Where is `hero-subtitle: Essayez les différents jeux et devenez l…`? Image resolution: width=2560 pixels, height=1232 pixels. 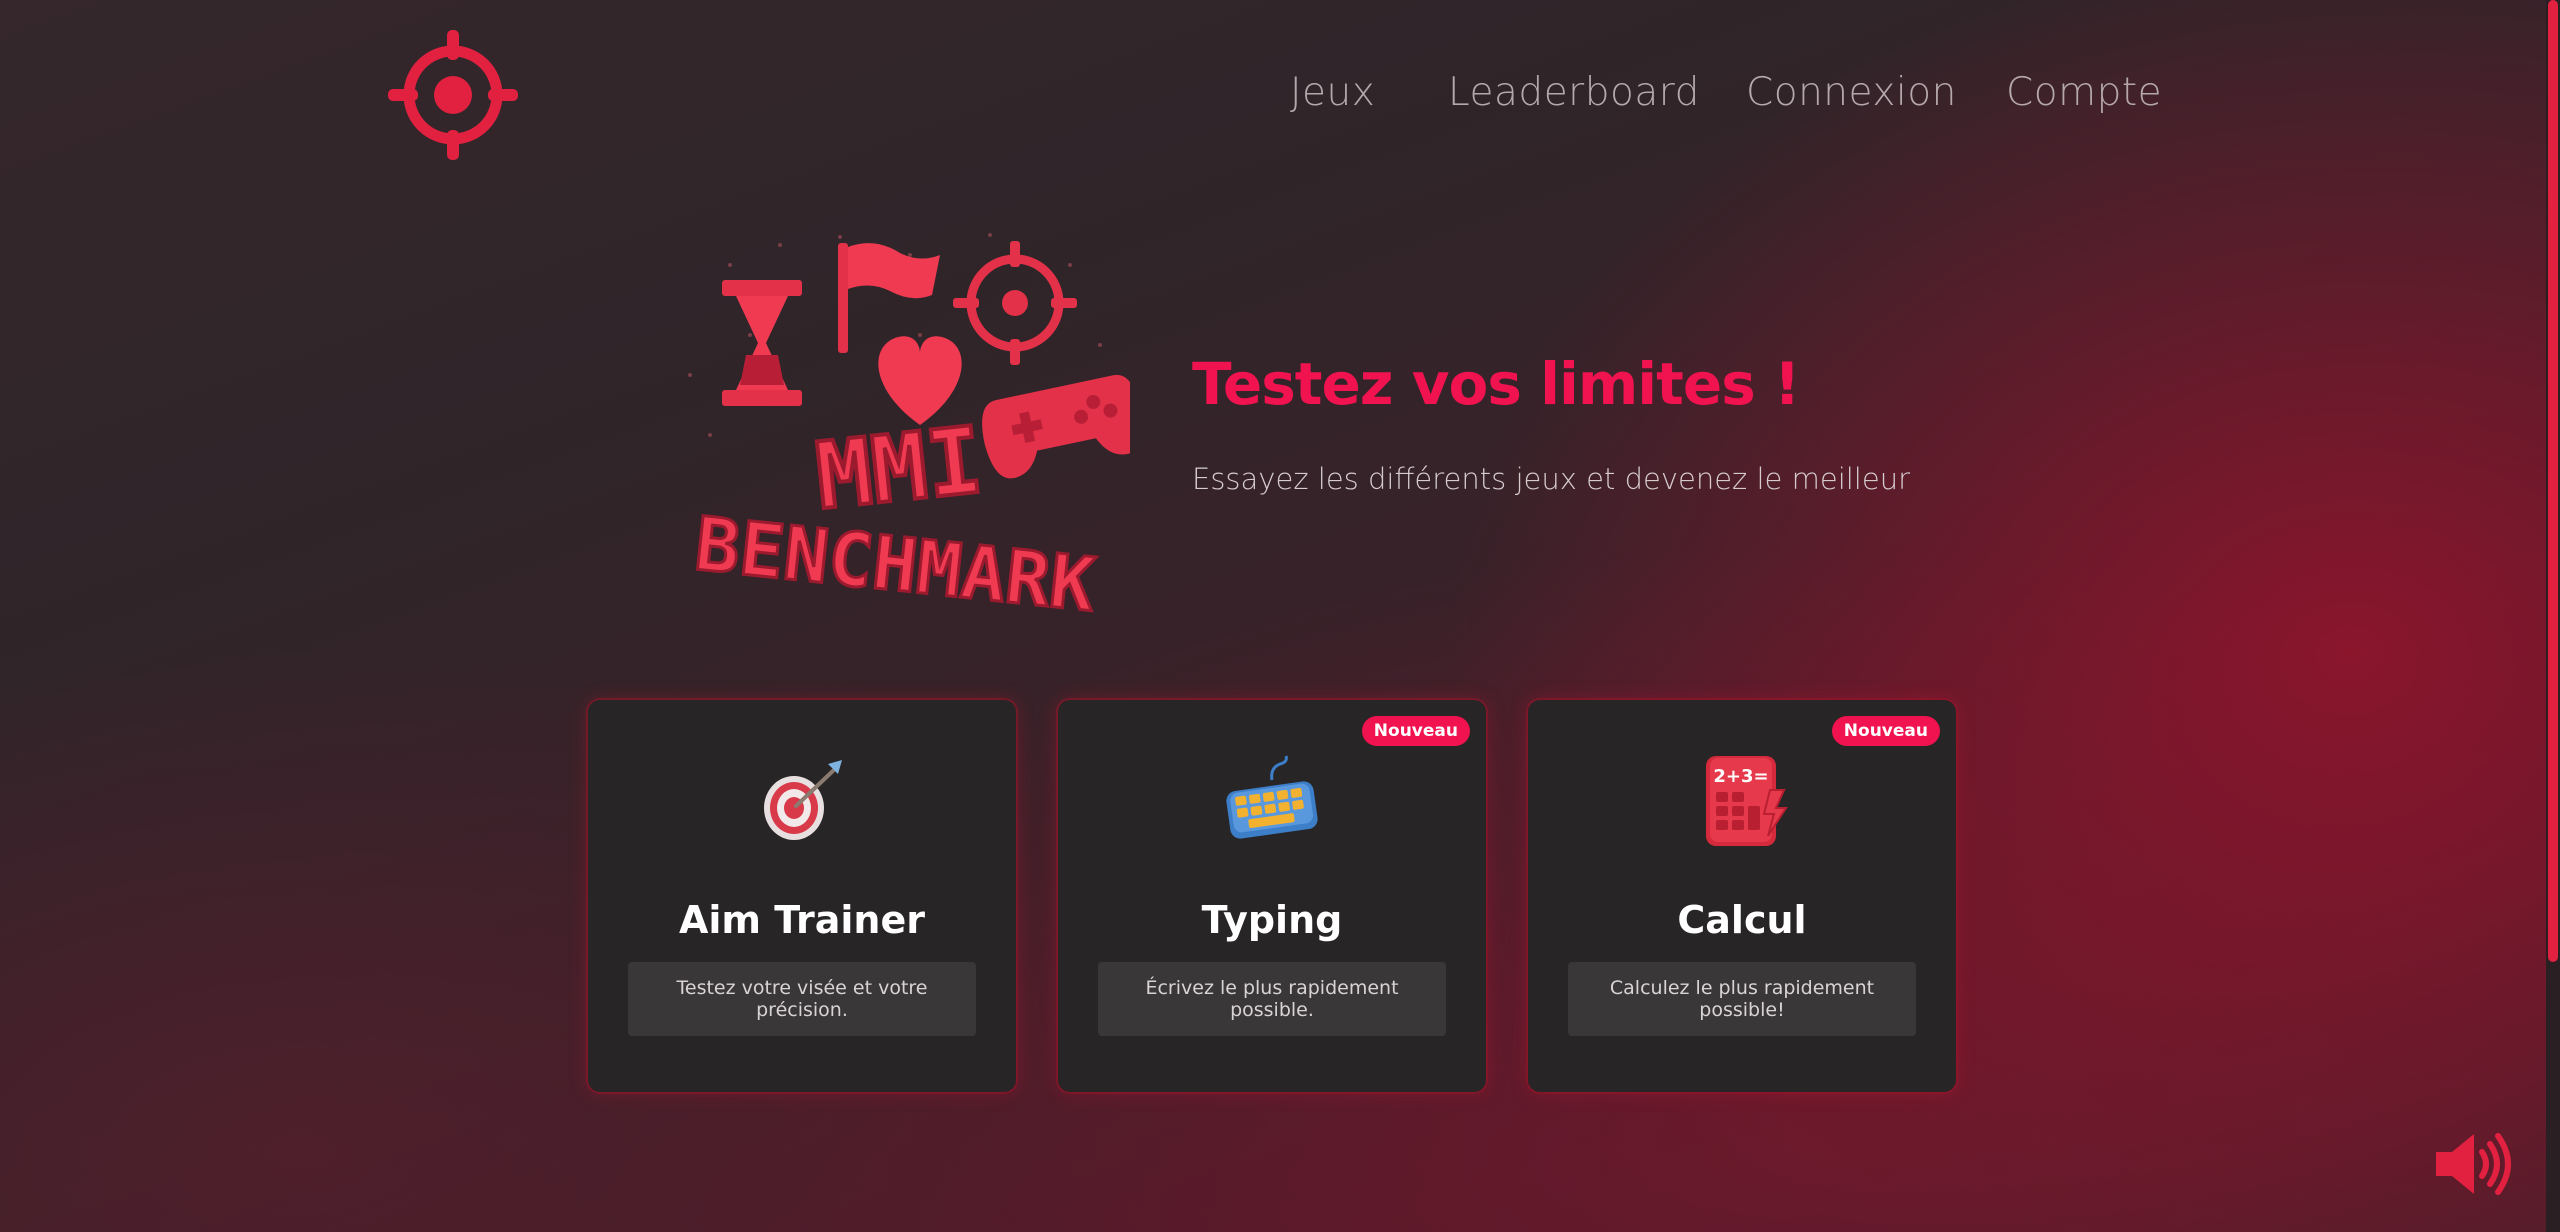 hero-subtitle: Essayez les différents jeux et devenez l… is located at coordinates (1551, 479).